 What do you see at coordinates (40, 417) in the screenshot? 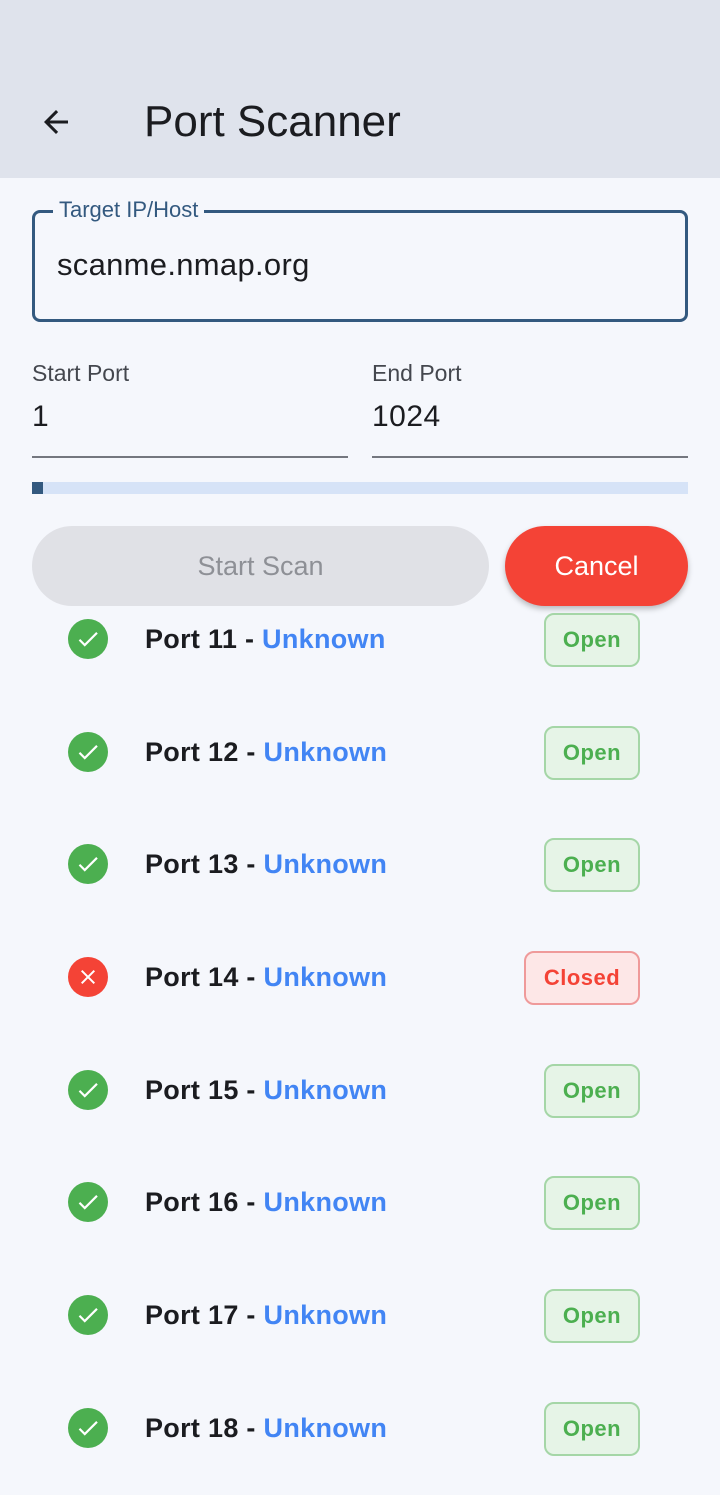
I see `start-port-input: 1` at bounding box center [40, 417].